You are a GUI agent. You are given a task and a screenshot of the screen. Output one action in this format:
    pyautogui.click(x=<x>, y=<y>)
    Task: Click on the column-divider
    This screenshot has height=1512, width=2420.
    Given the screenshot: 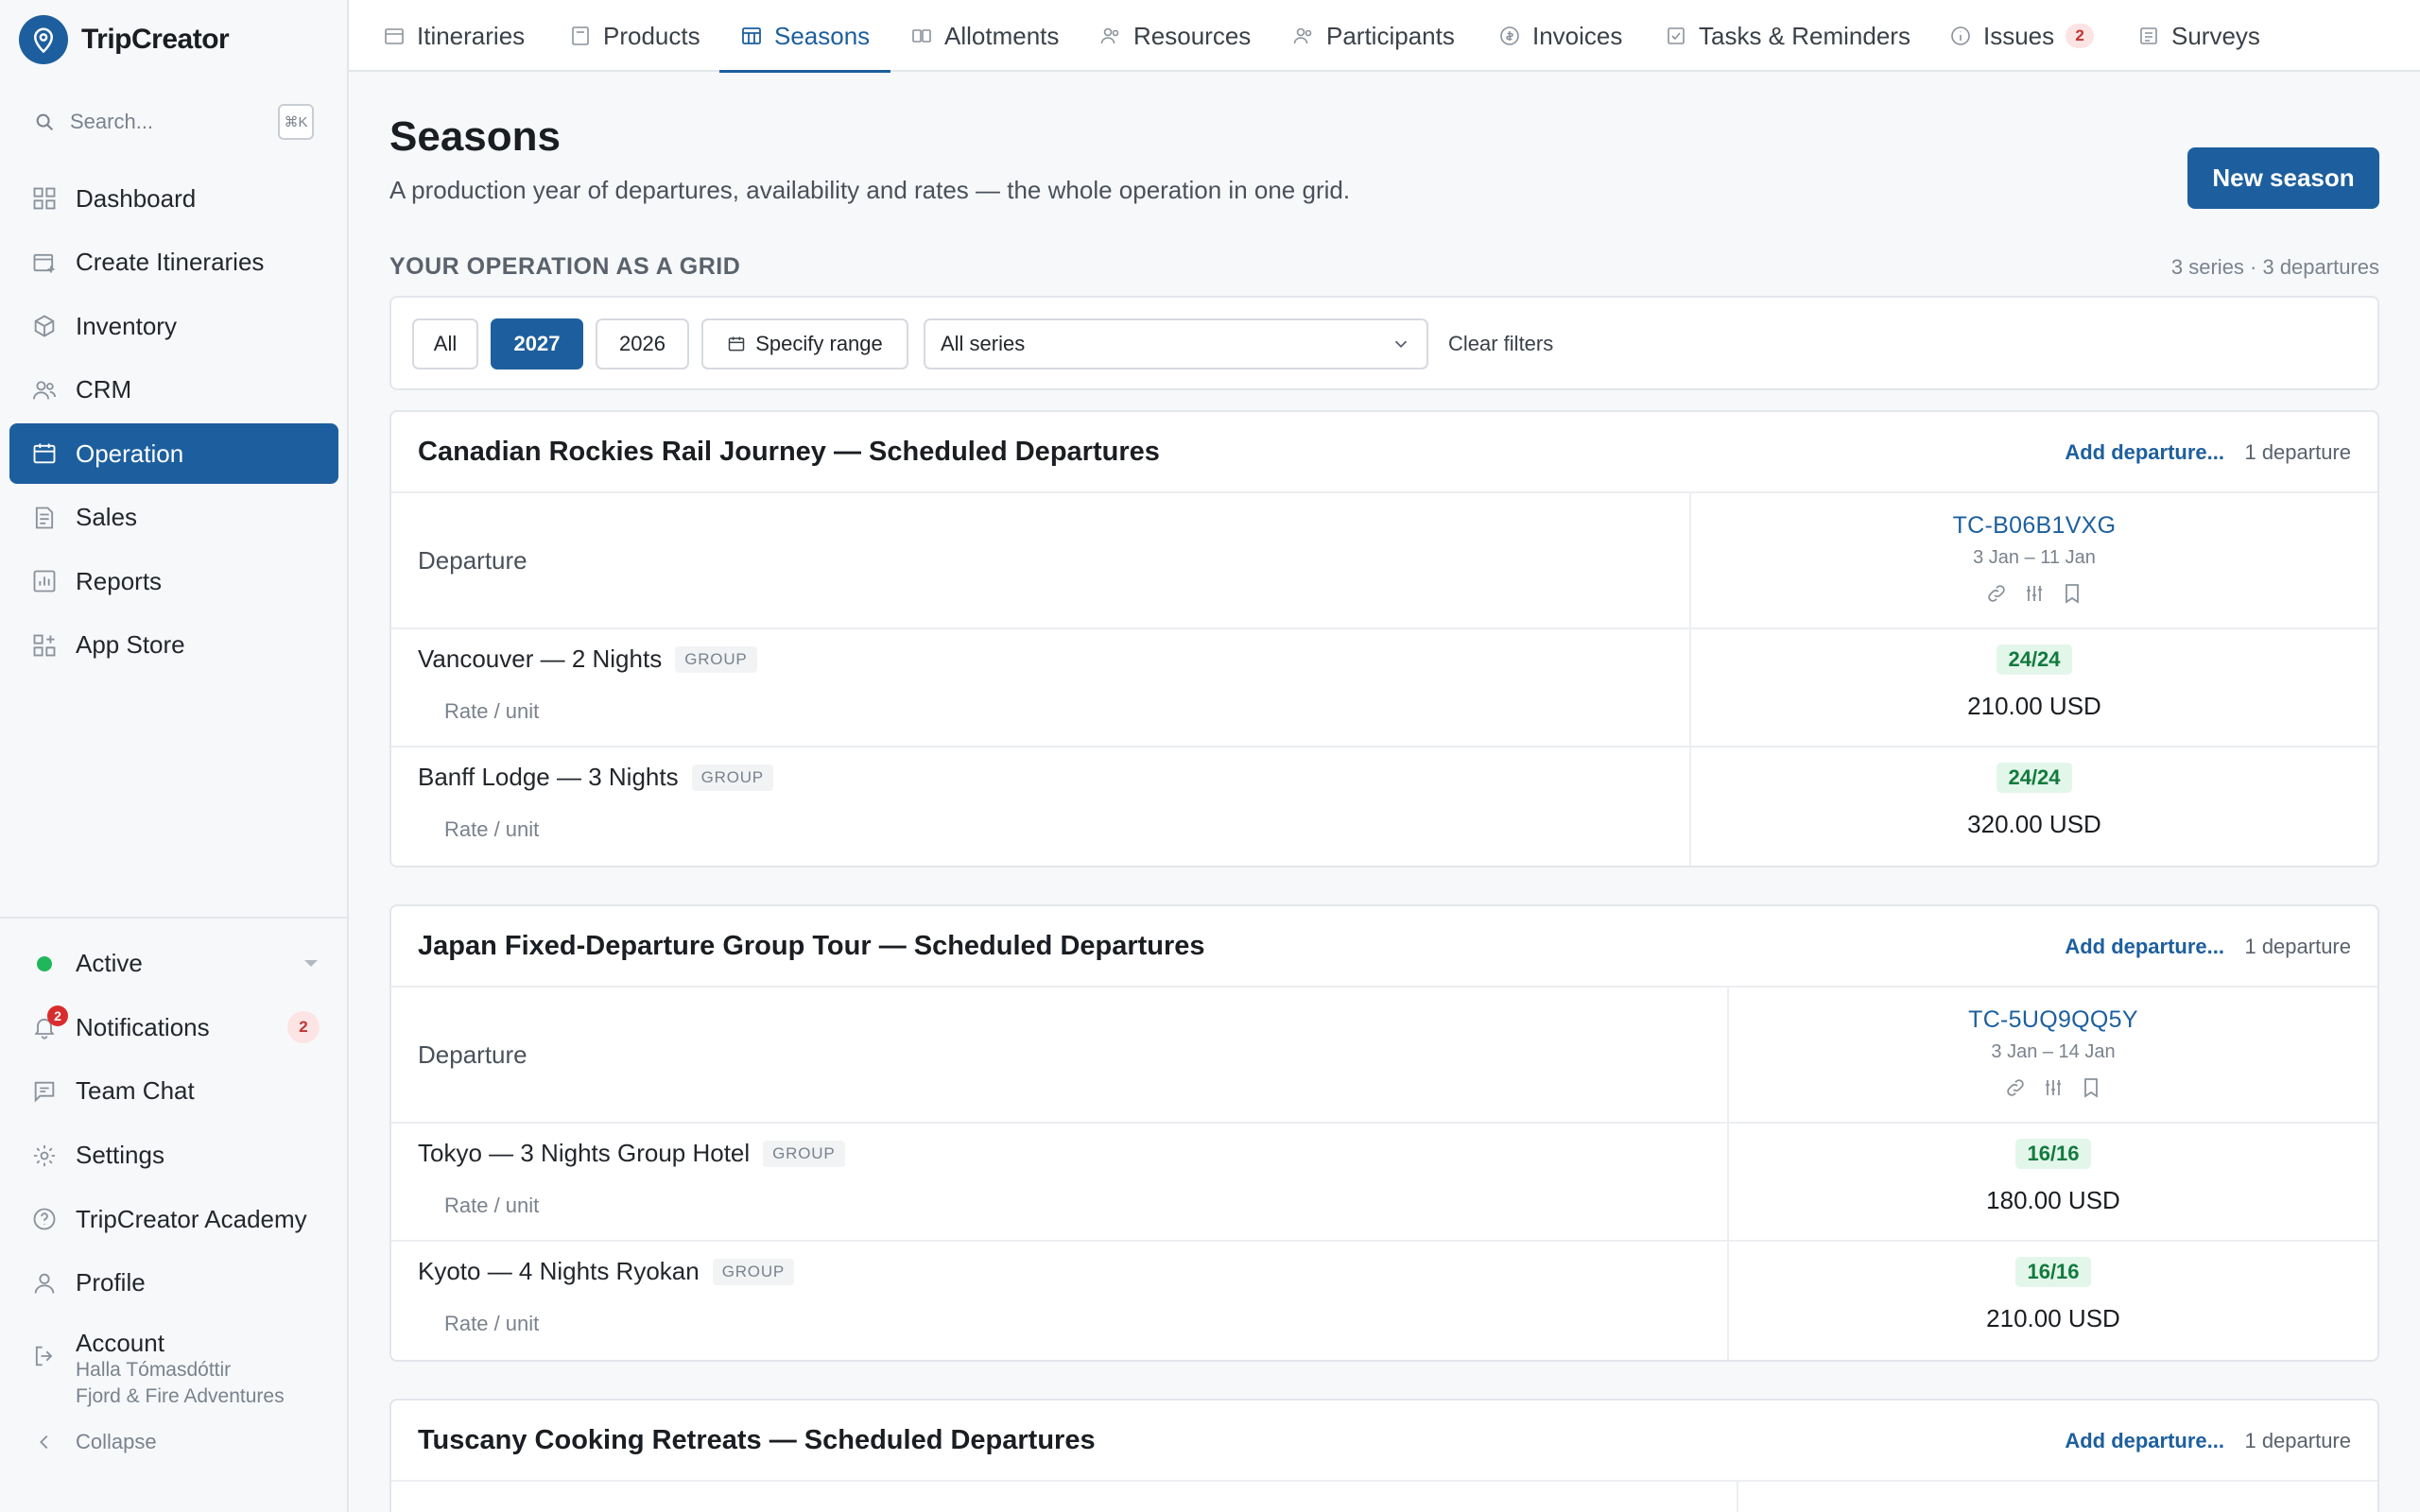 What is the action you would take?
    pyautogui.click(x=1737, y=1497)
    